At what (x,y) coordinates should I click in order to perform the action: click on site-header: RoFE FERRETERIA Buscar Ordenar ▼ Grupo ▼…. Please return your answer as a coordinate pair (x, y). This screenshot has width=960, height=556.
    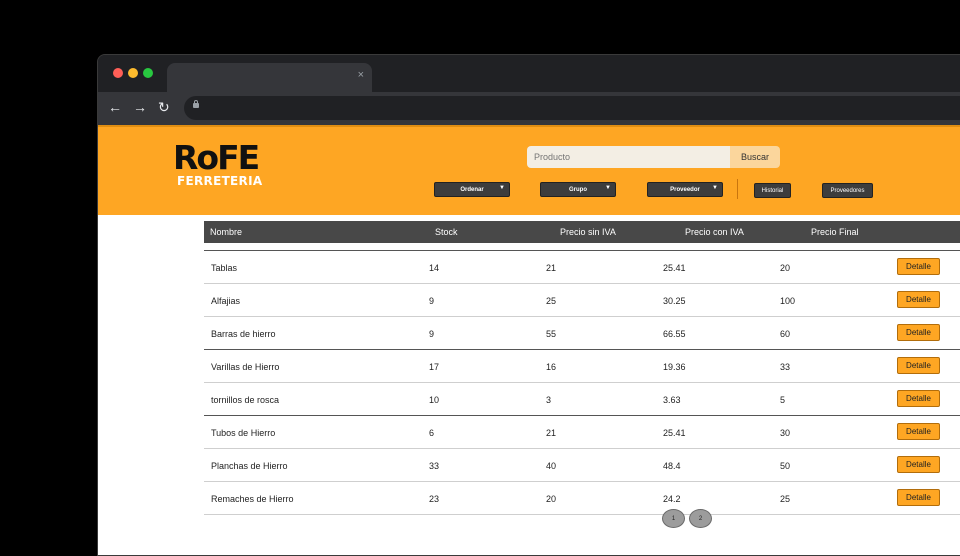
    Looking at the image, I should click on (529, 170).